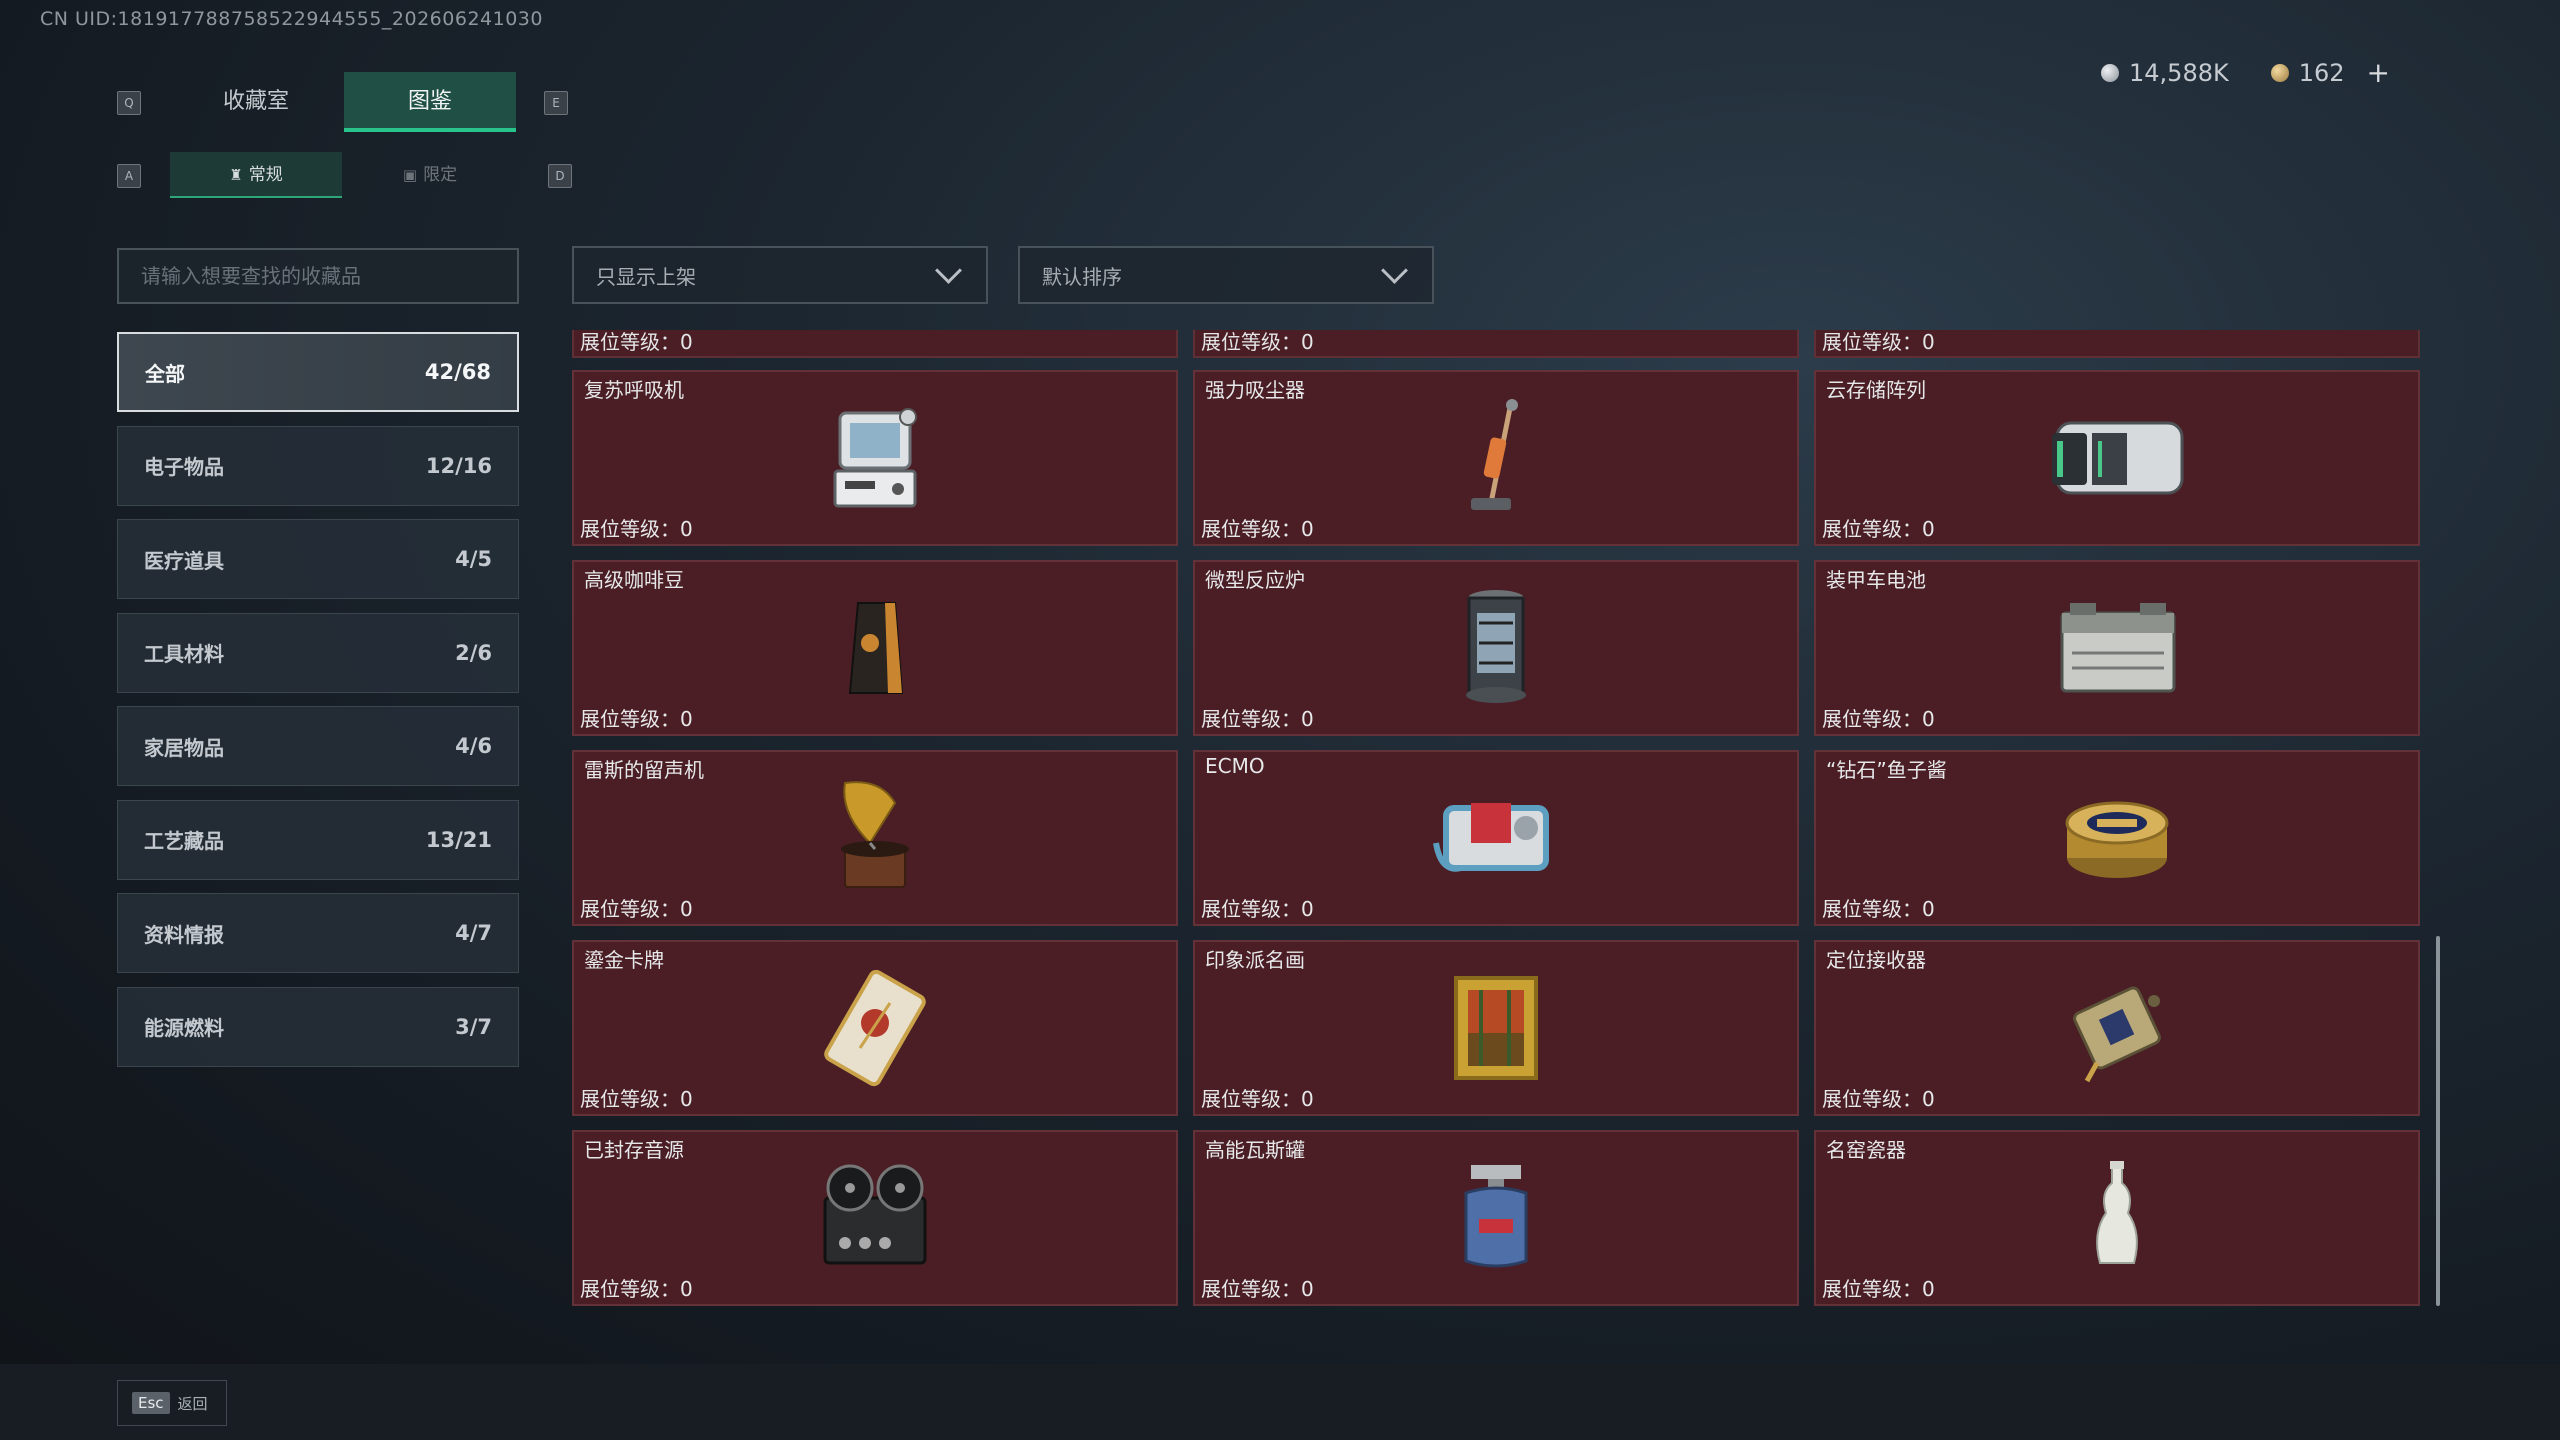  I want to click on category-count: 13/21, so click(458, 839).